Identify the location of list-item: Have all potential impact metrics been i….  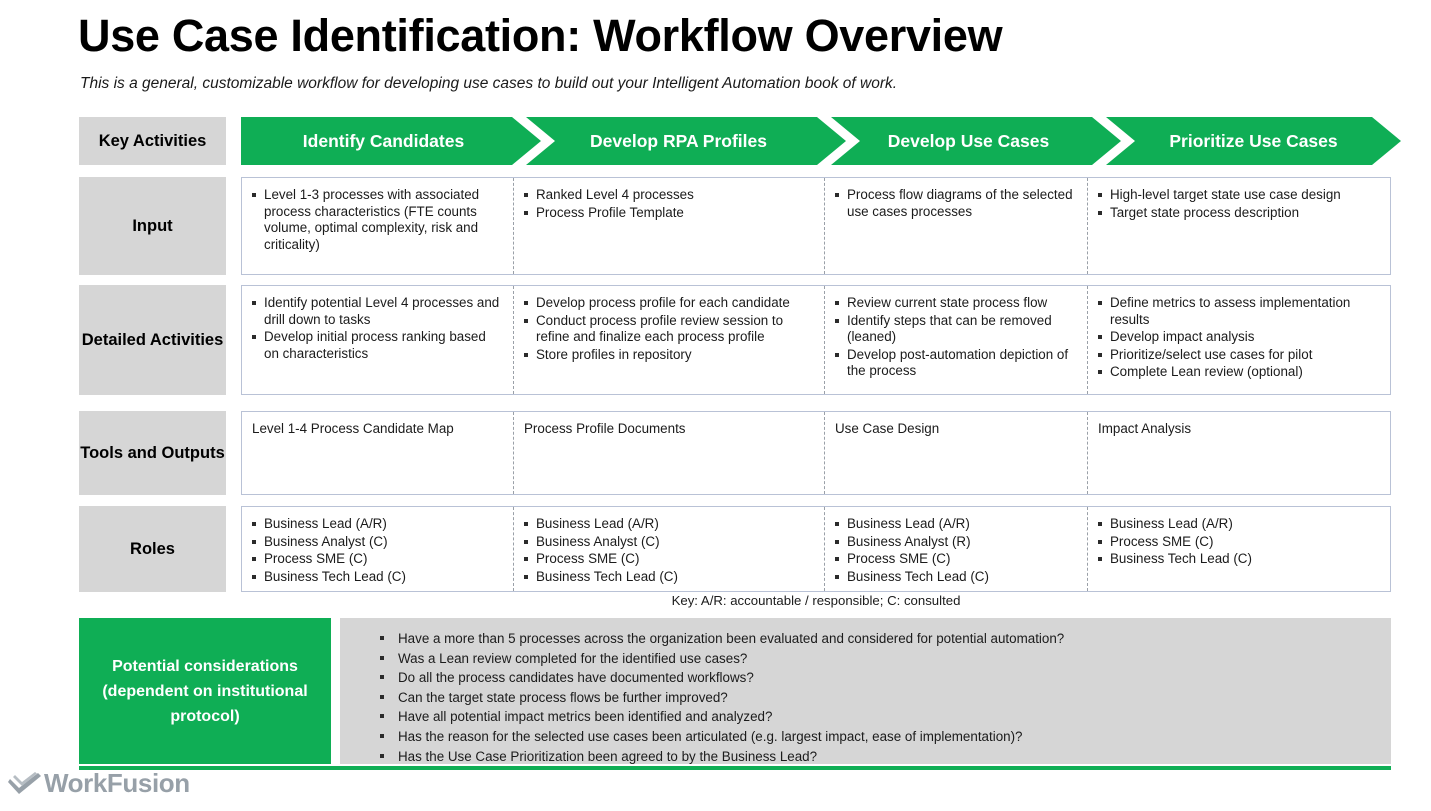
(876, 717).